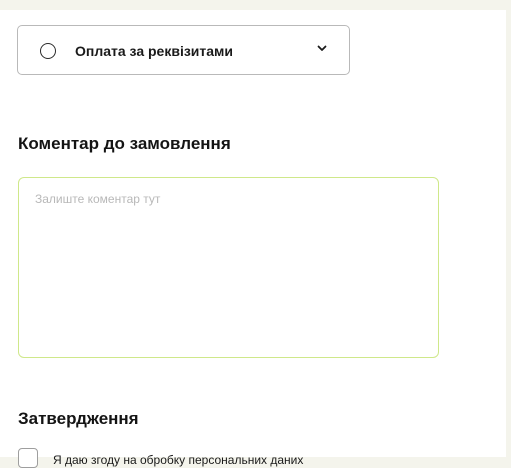 The image size is (511, 468). I want to click on radio-unchecked-icon, so click(48, 51).